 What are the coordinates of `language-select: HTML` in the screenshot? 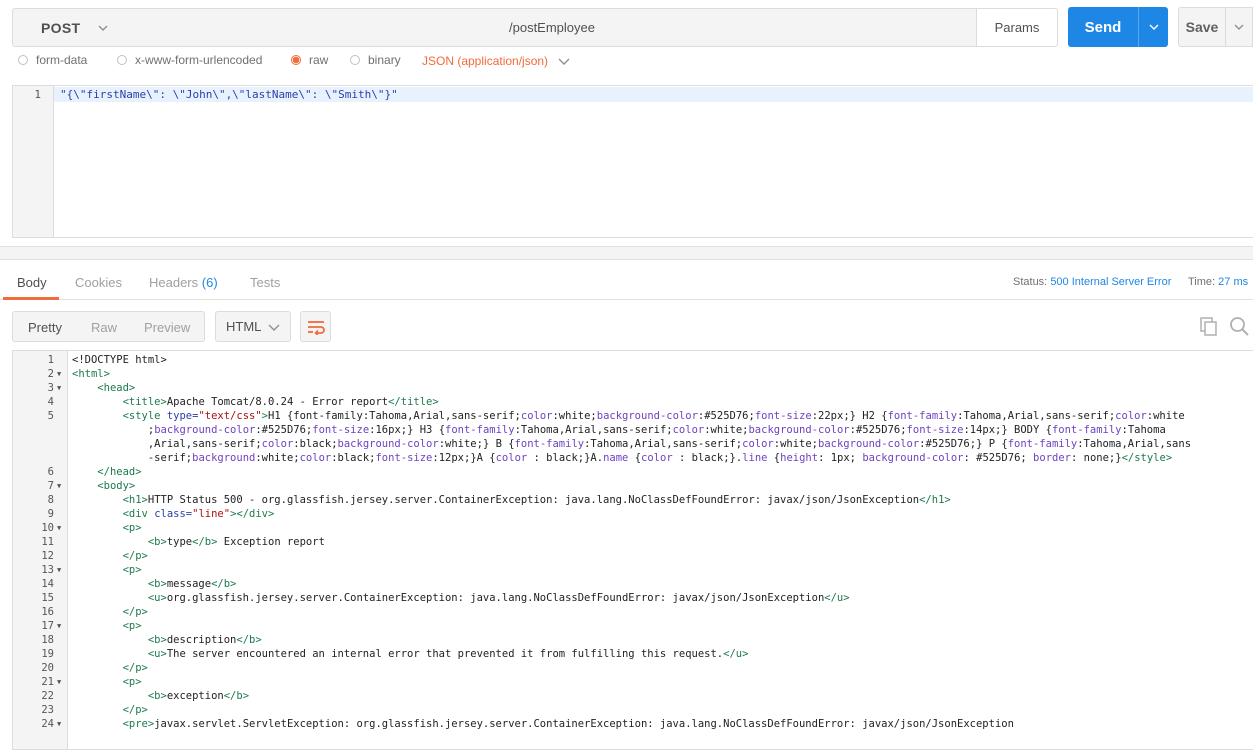 It's located at (253, 326).